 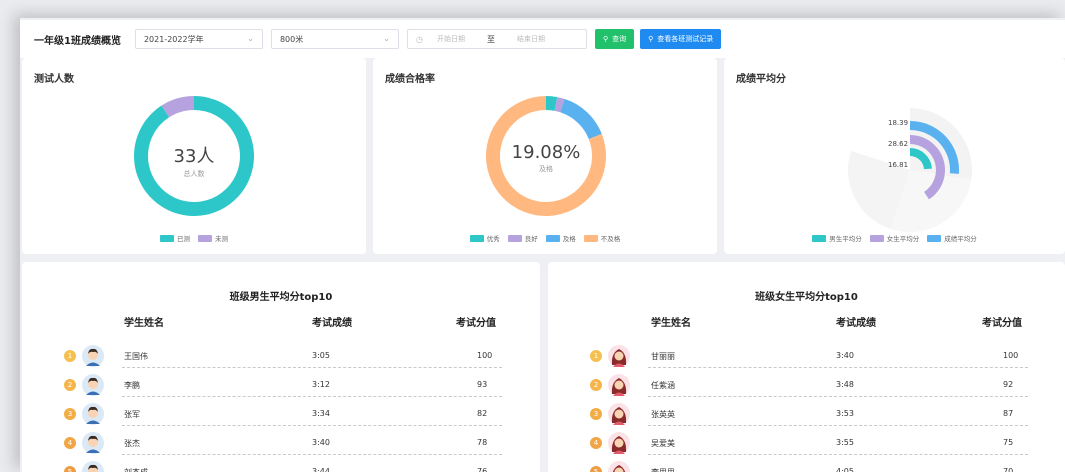 What do you see at coordinates (681, 39) in the screenshot?
I see `view-records-button: ⚲ 查看各班测试记录` at bounding box center [681, 39].